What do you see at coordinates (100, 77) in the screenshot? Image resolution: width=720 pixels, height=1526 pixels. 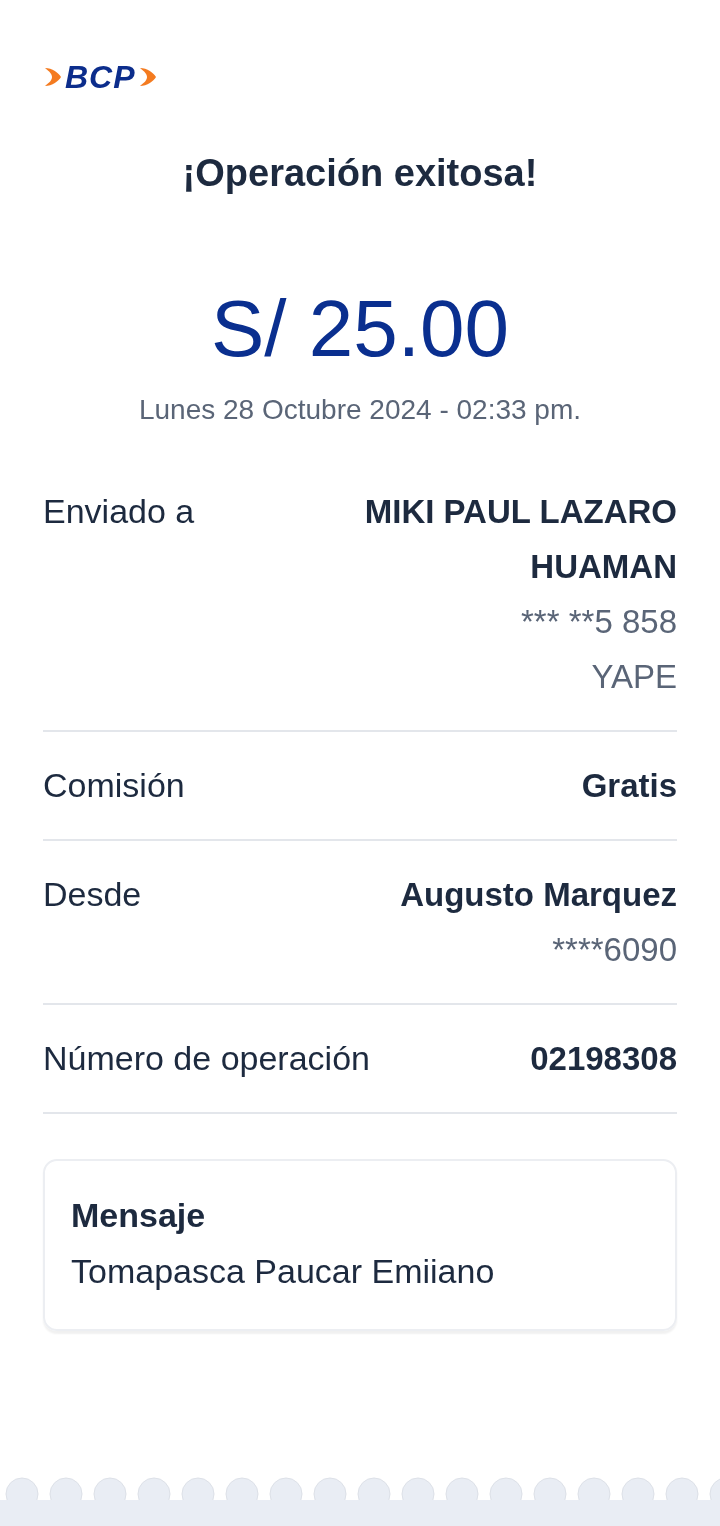 I see `logo: BCP` at bounding box center [100, 77].